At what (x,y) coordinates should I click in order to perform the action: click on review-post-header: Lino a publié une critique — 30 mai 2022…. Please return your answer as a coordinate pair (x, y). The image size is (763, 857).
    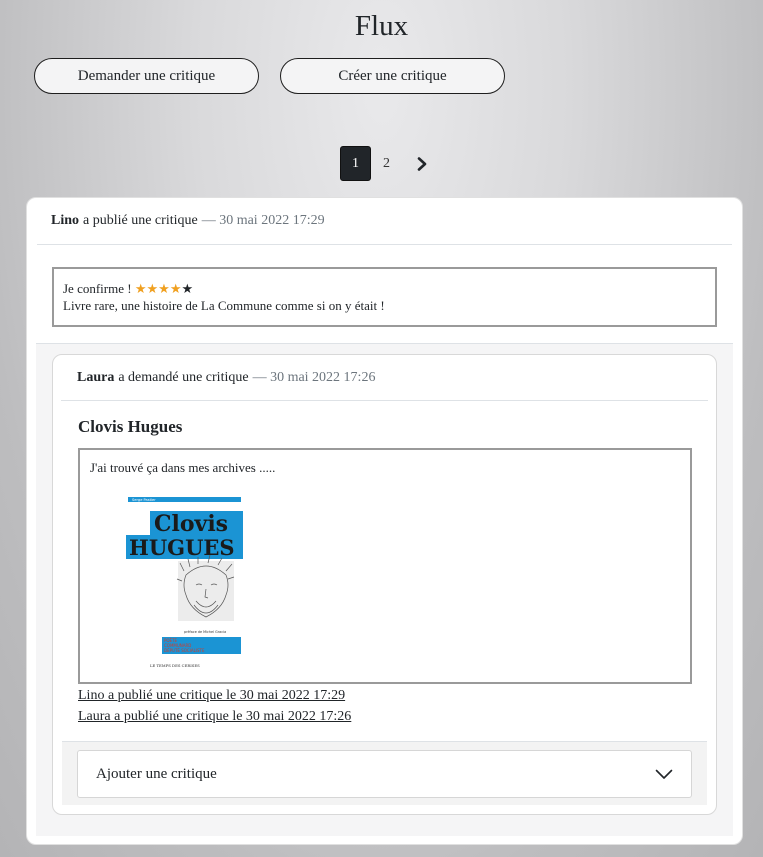
    Looking at the image, I should click on (384, 221).